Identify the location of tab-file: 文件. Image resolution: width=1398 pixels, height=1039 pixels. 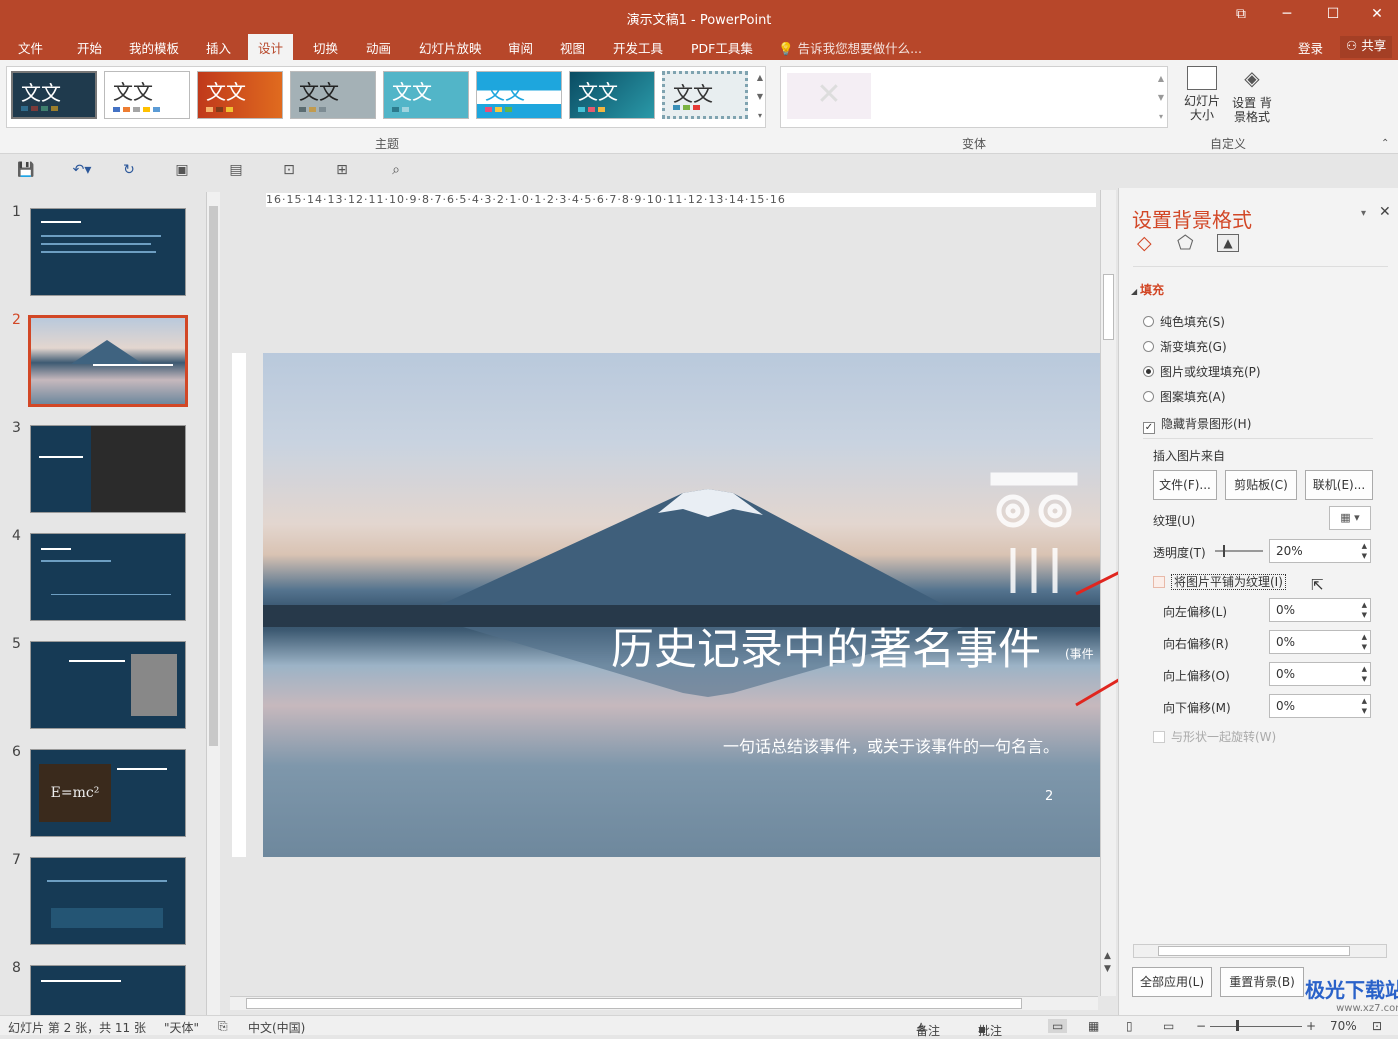
(30, 47).